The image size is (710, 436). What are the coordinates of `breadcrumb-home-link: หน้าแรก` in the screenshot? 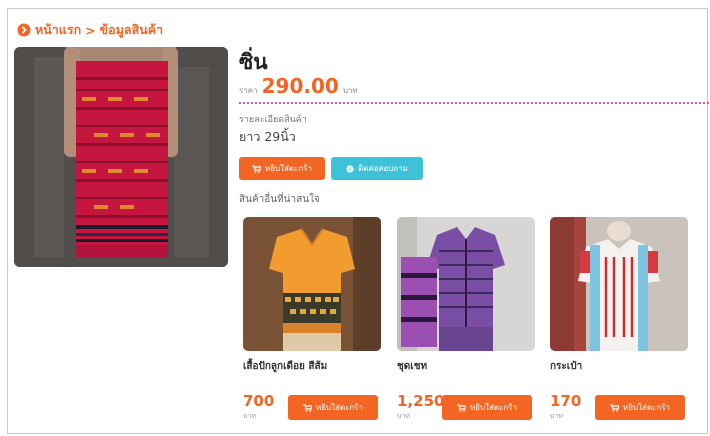 It's located at (58, 30).